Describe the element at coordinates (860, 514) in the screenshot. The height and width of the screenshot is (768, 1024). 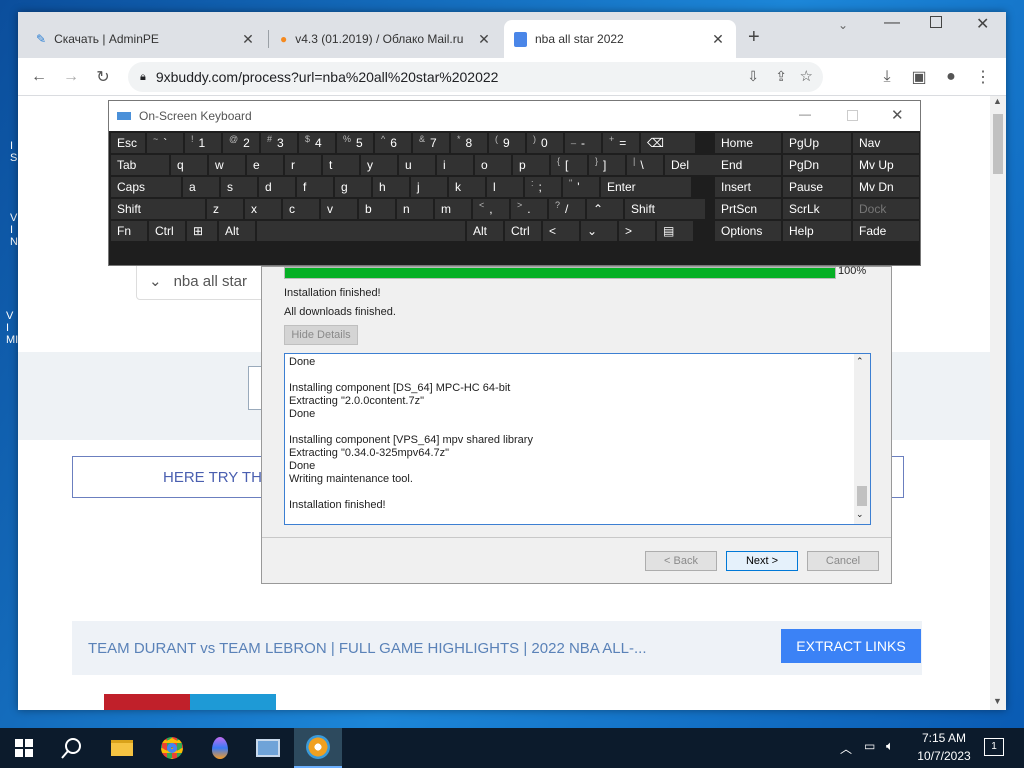
I see `scroll-down-icon: ⌄` at that location.